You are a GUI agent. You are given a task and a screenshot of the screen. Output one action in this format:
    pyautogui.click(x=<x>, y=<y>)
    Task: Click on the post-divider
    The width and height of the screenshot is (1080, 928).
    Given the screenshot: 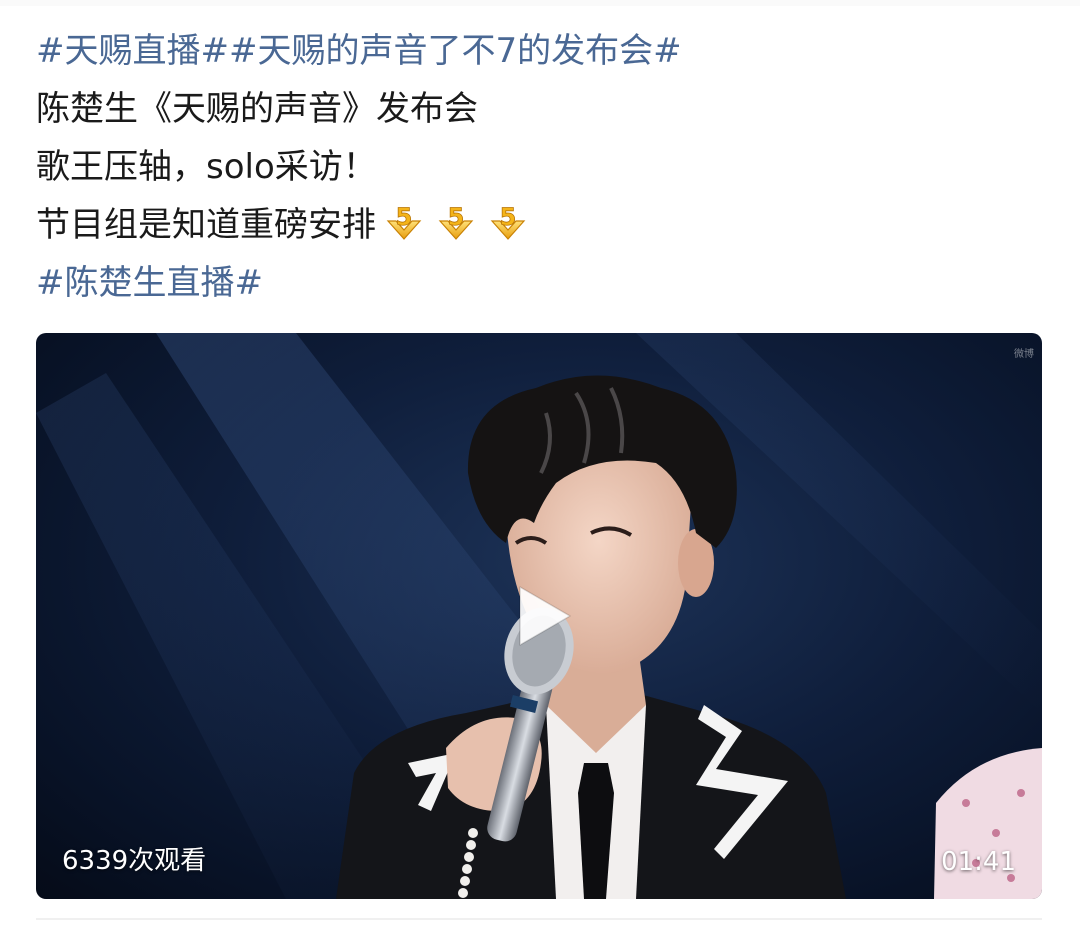 What is the action you would take?
    pyautogui.click(x=539, y=919)
    